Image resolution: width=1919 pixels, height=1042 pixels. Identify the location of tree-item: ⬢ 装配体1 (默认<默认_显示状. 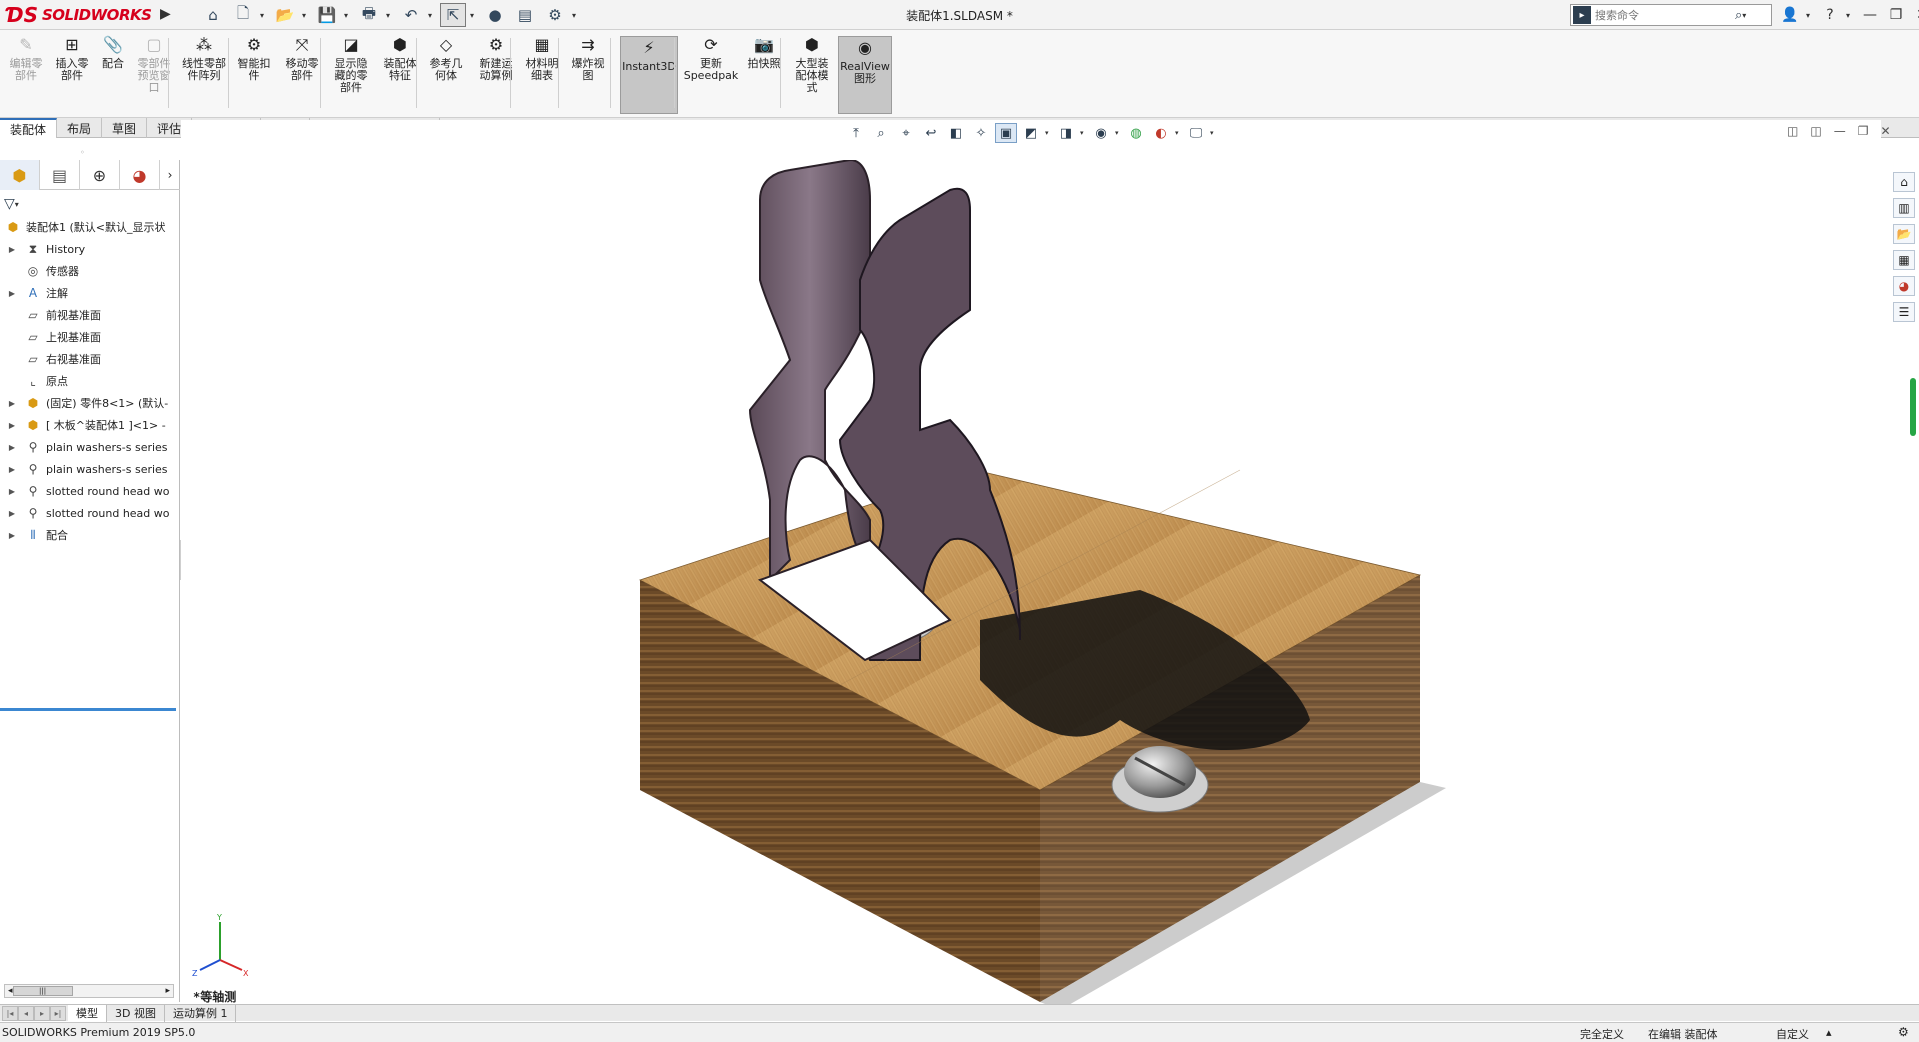
(90, 227).